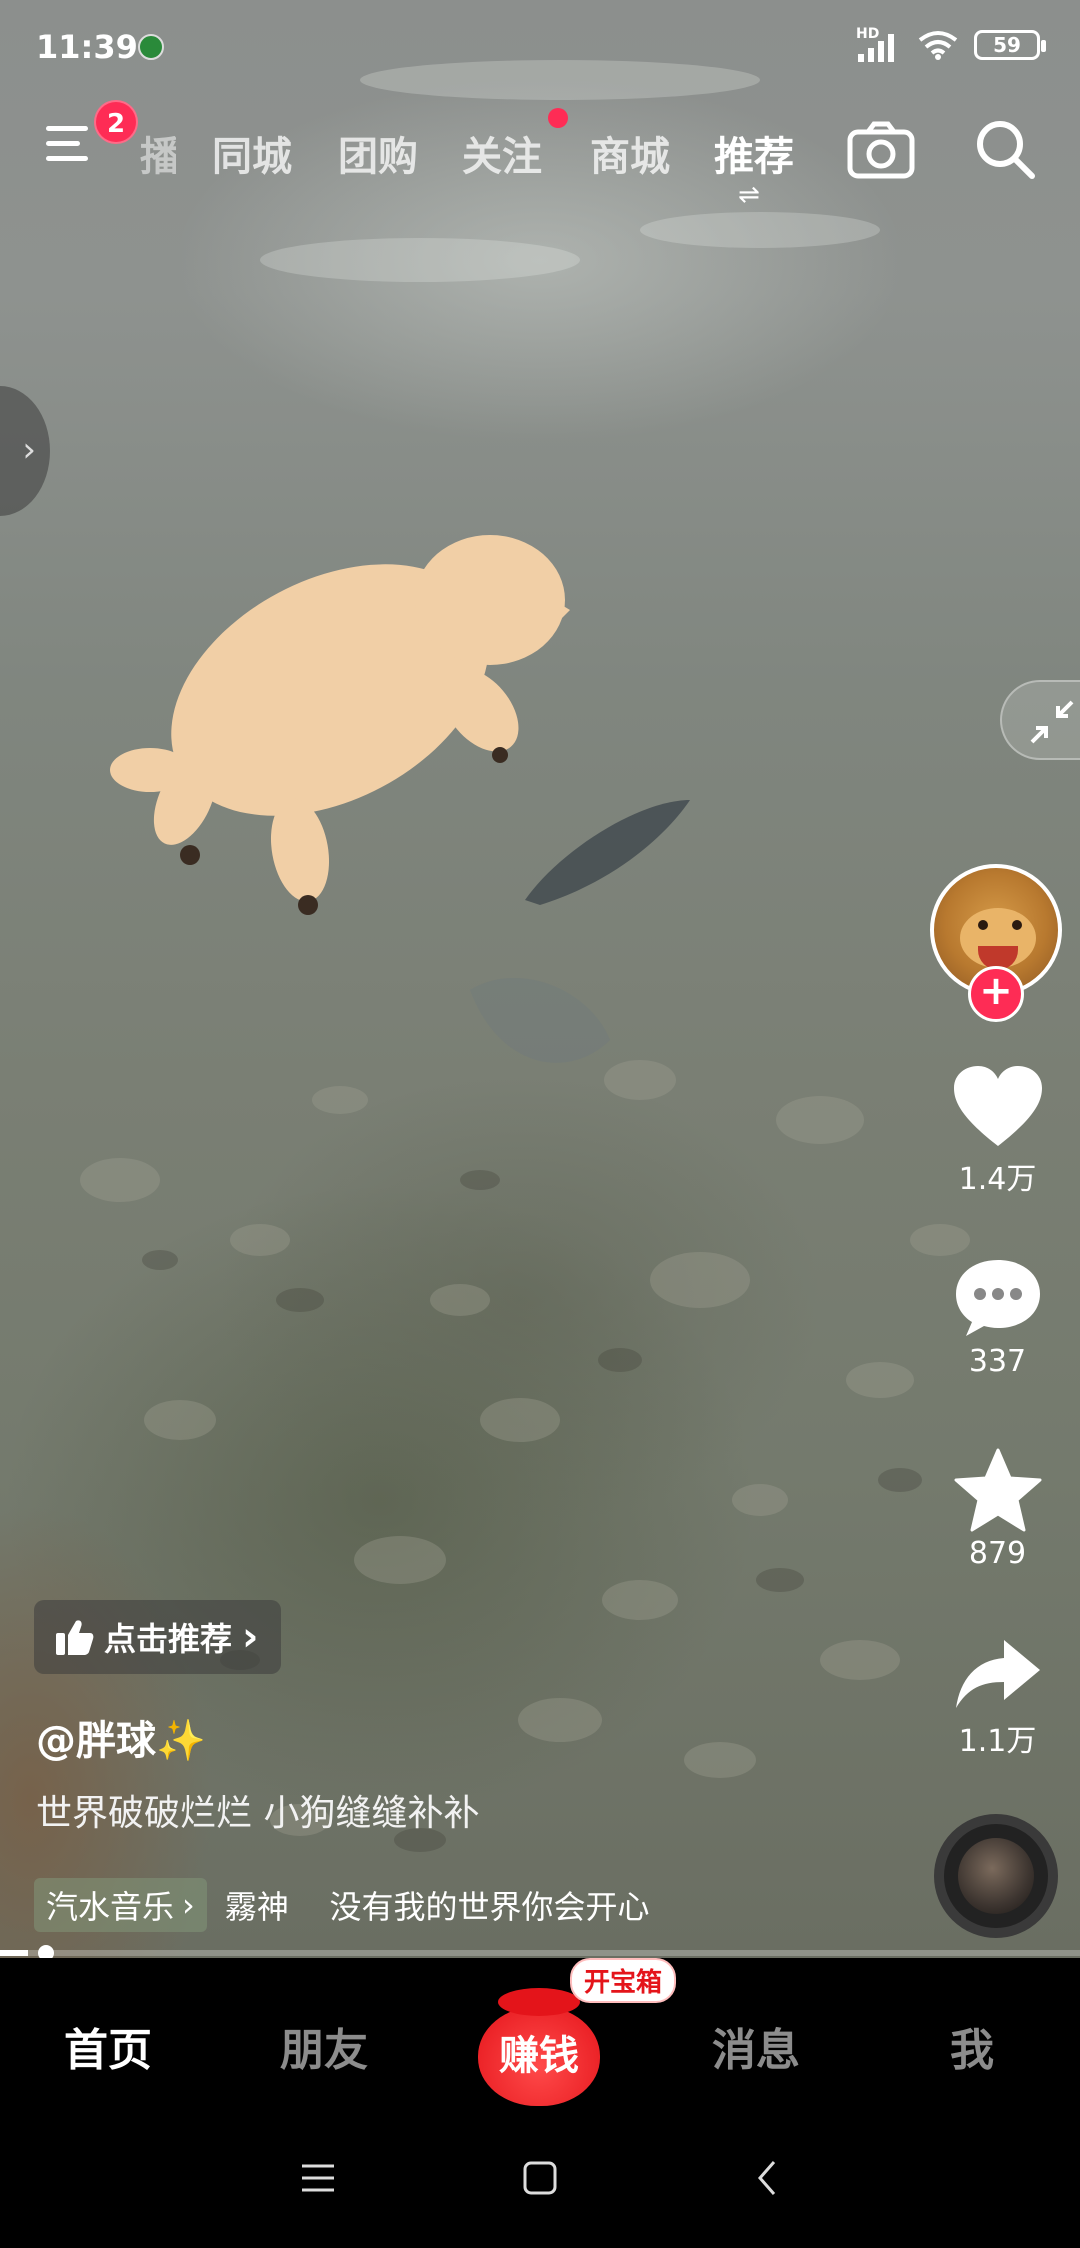  Describe the element at coordinates (997, 1106) in the screenshot. I see `heart-icon` at that location.